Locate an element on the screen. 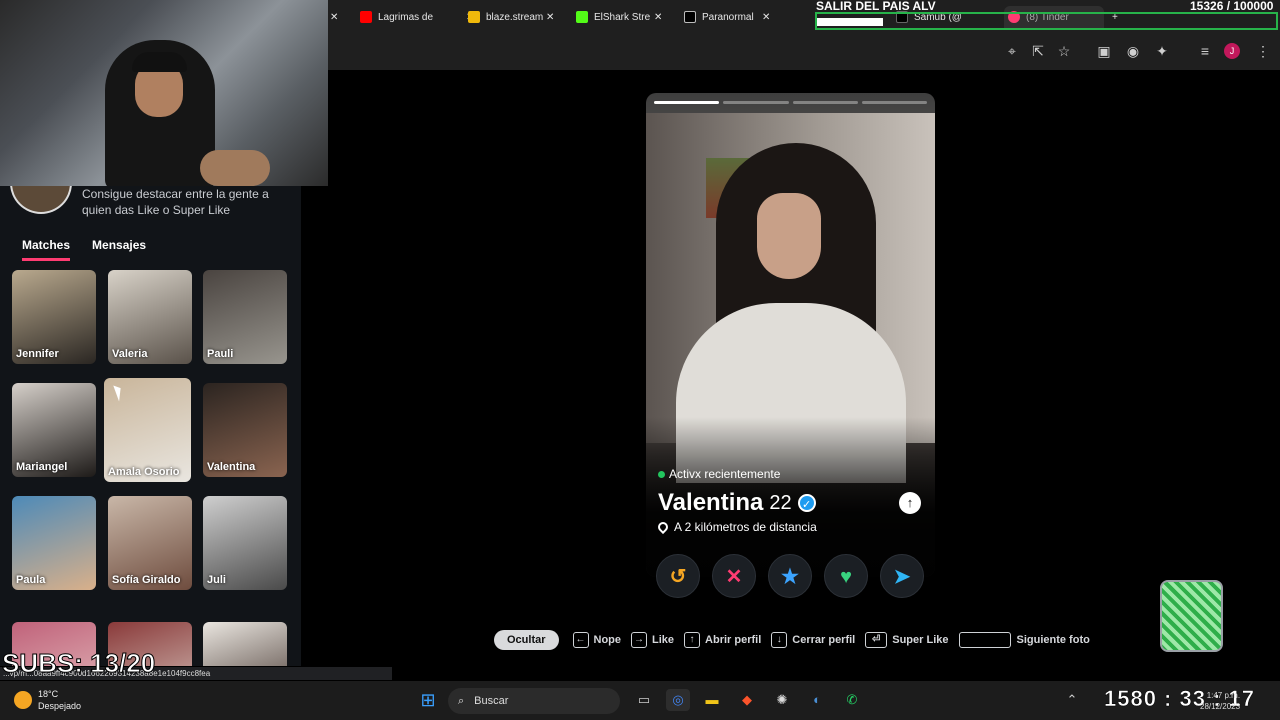 This screenshot has width=1280, height=720. match-name: Juli is located at coordinates (216, 580).